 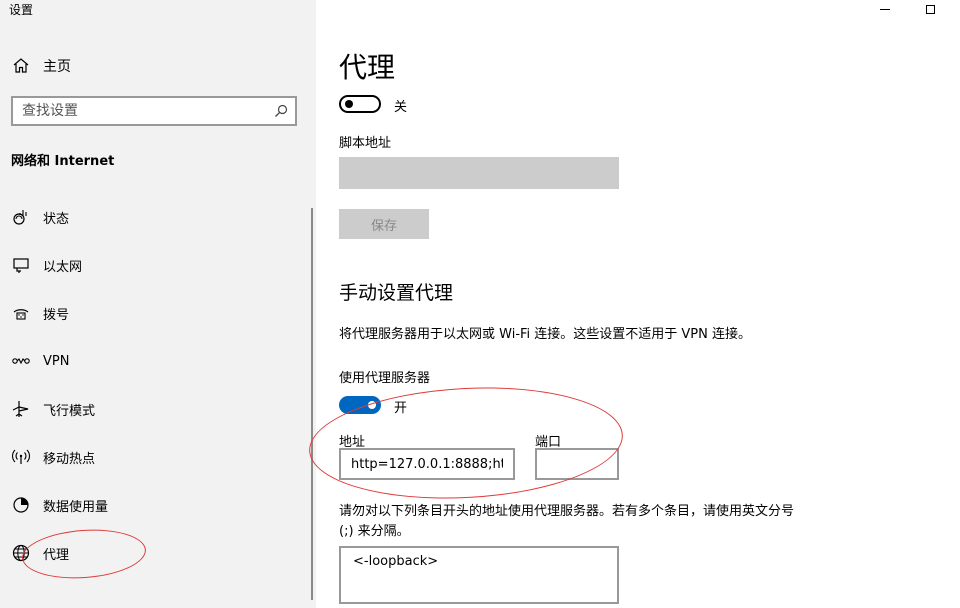 What do you see at coordinates (63, 161) in the screenshot?
I see `section-title: 网络和 Internet` at bounding box center [63, 161].